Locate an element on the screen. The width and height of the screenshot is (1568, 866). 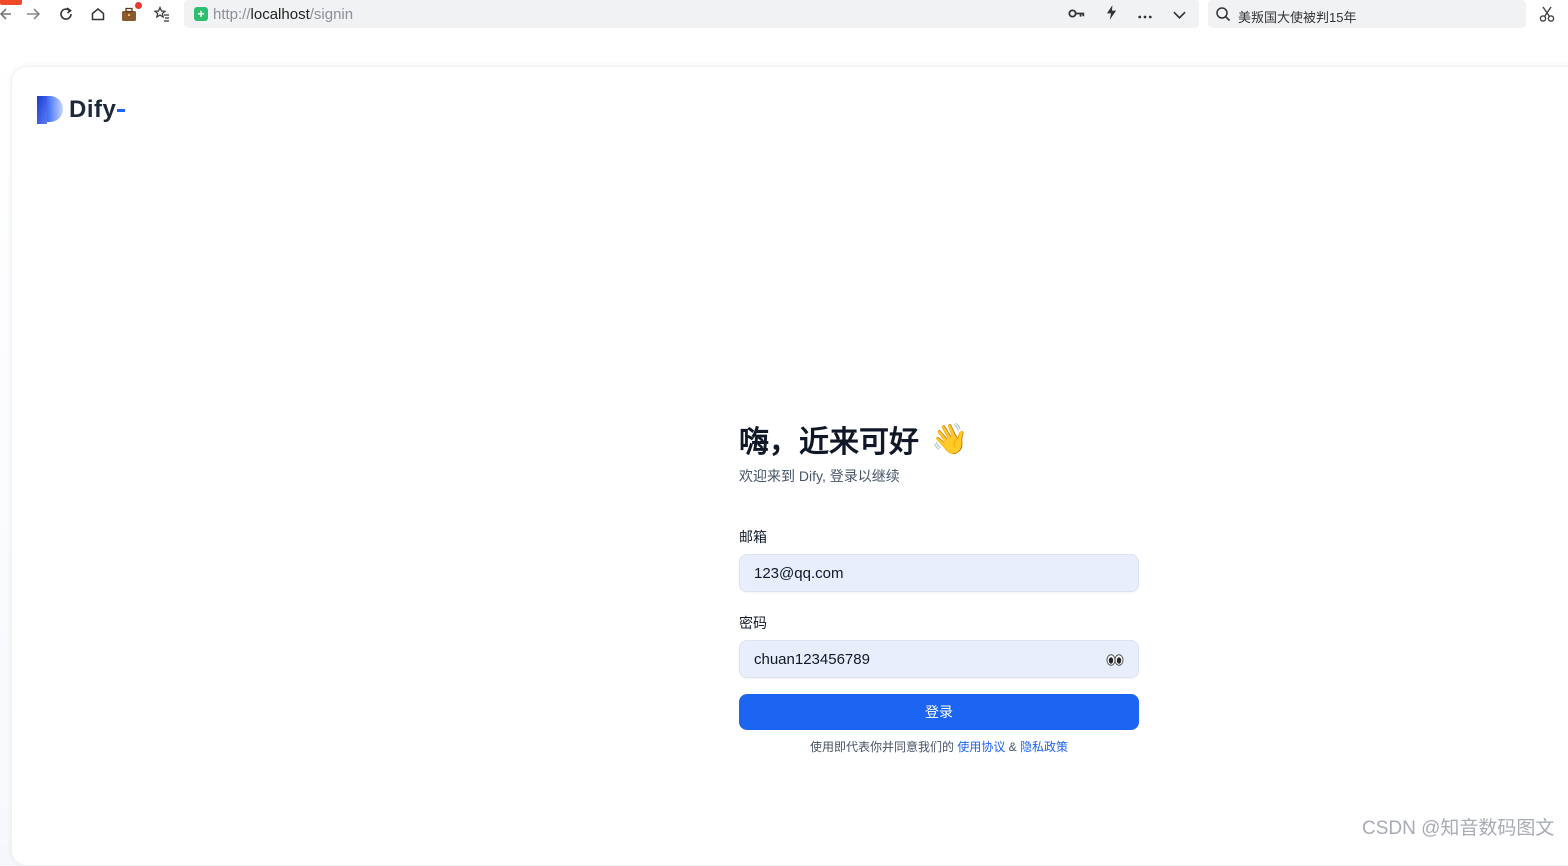
home-icon is located at coordinates (98, 14).